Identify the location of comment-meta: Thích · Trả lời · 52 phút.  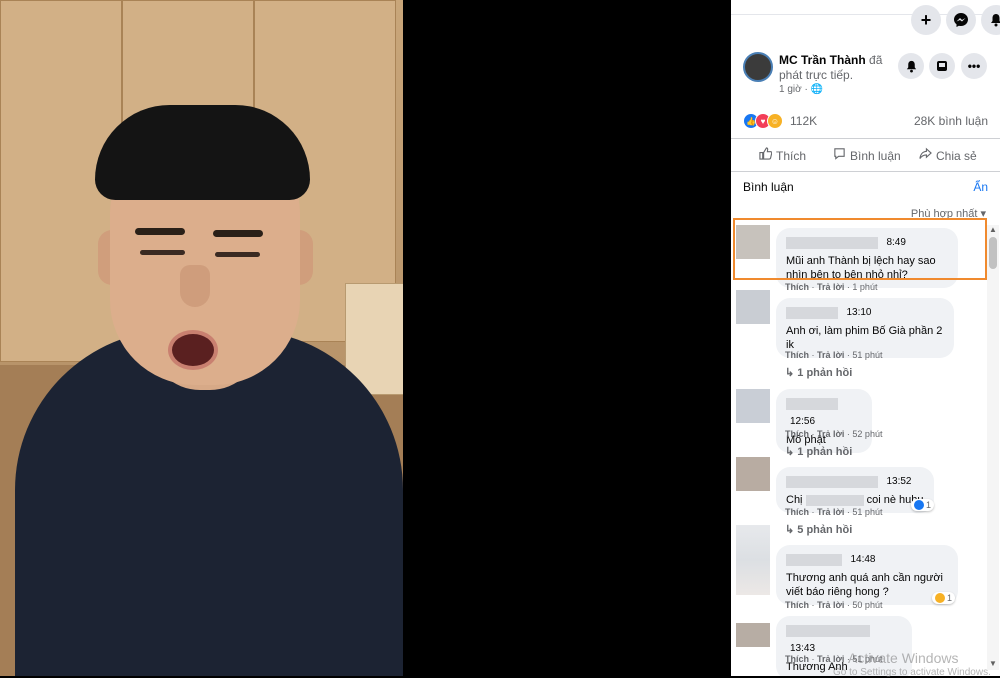
(834, 434).